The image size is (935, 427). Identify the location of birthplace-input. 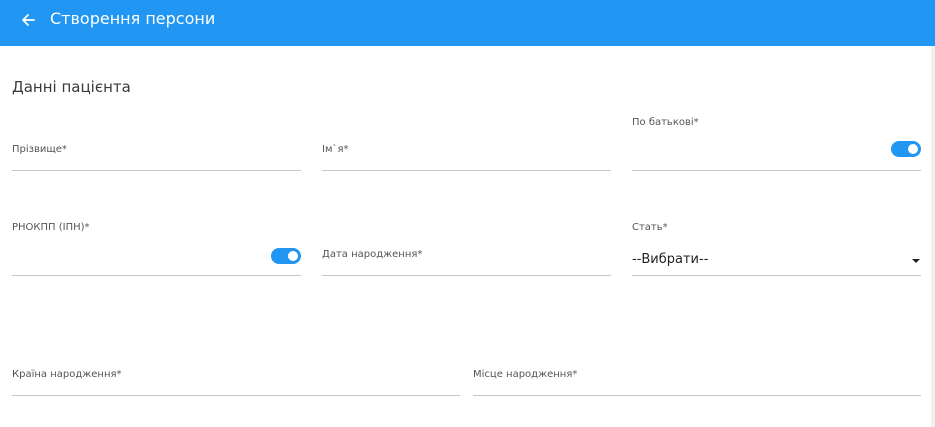
(697, 381).